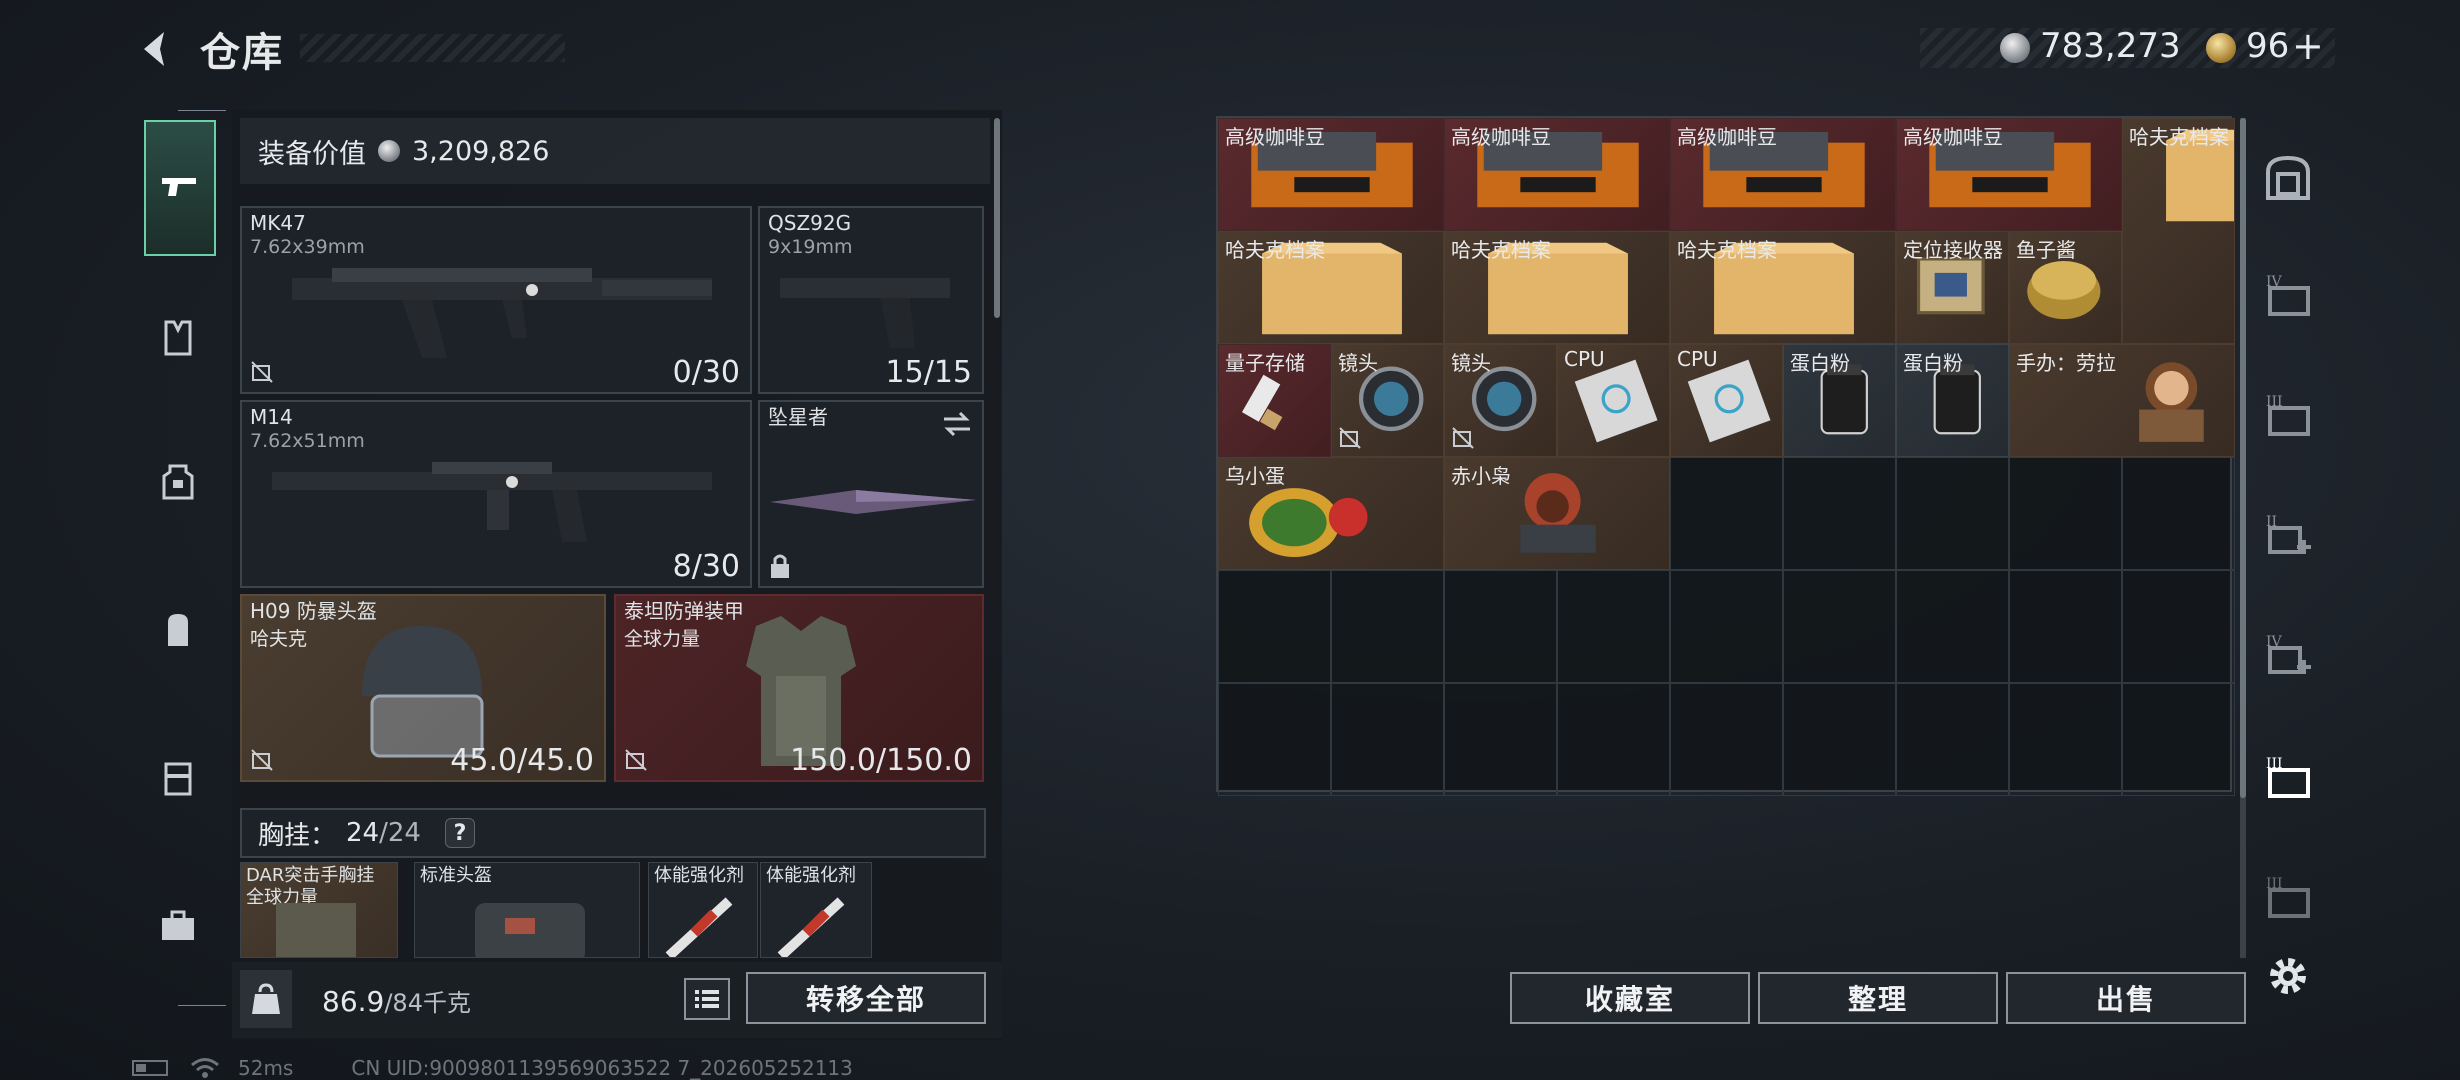 The image size is (2460, 1080). What do you see at coordinates (871, 300) in the screenshot?
I see `secondary-weapon-slot: QSZ92G 9x19mm 15/15` at bounding box center [871, 300].